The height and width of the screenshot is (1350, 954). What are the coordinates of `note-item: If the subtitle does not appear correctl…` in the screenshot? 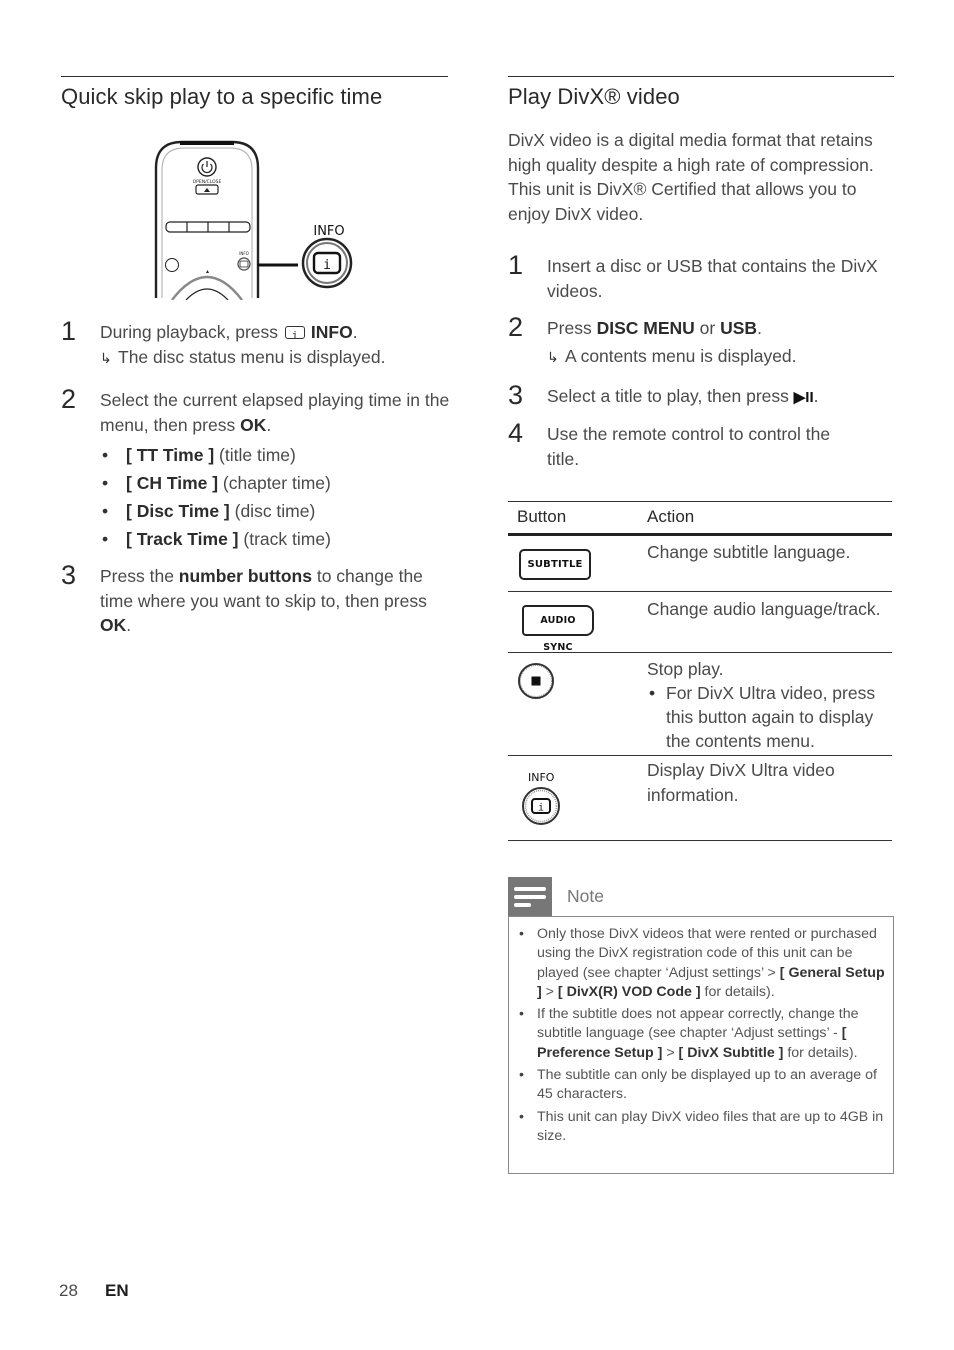 It's located at (704, 1034).